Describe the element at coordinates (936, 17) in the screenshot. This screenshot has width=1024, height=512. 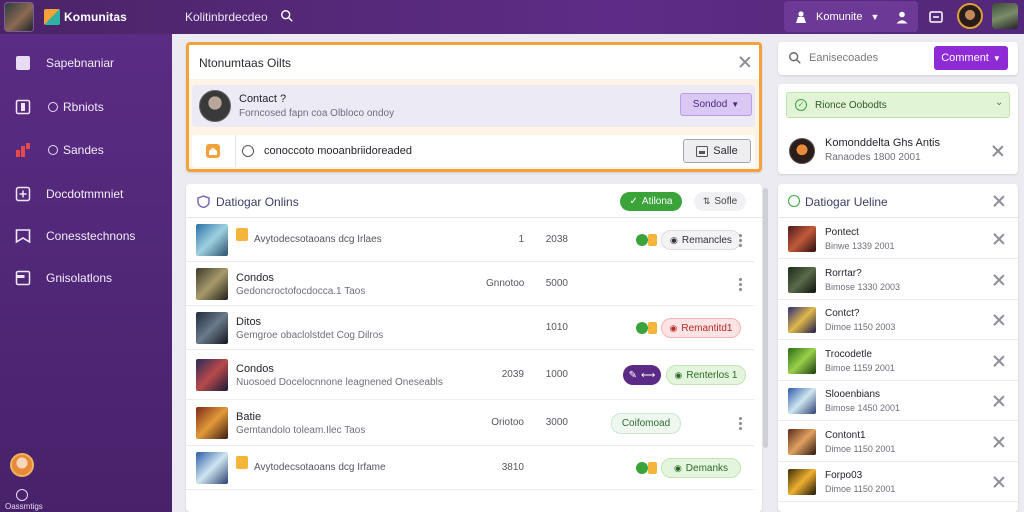
I see `window-icon` at that location.